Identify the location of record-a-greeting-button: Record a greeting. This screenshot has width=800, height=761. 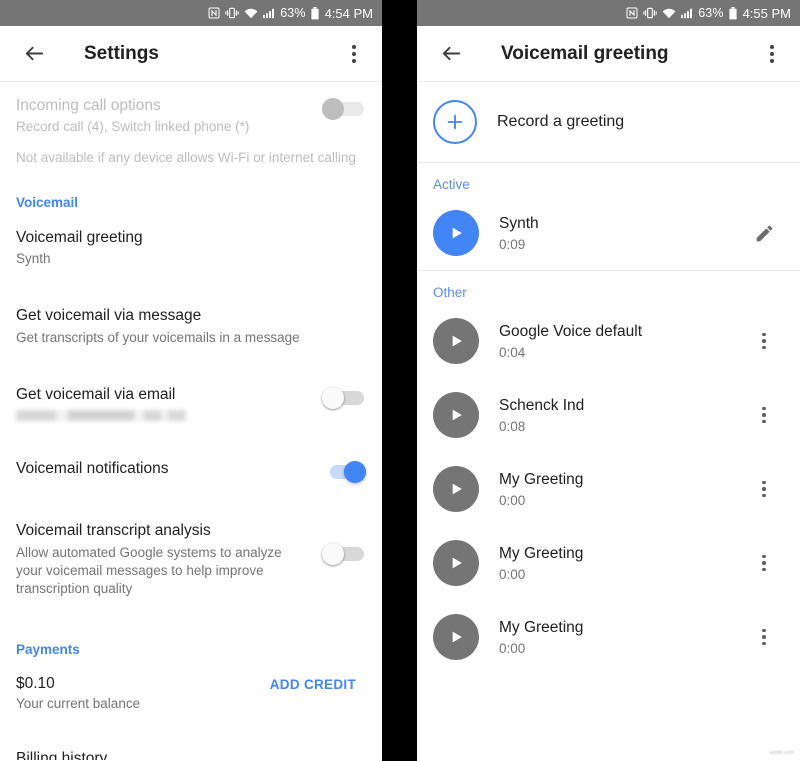
(608, 122).